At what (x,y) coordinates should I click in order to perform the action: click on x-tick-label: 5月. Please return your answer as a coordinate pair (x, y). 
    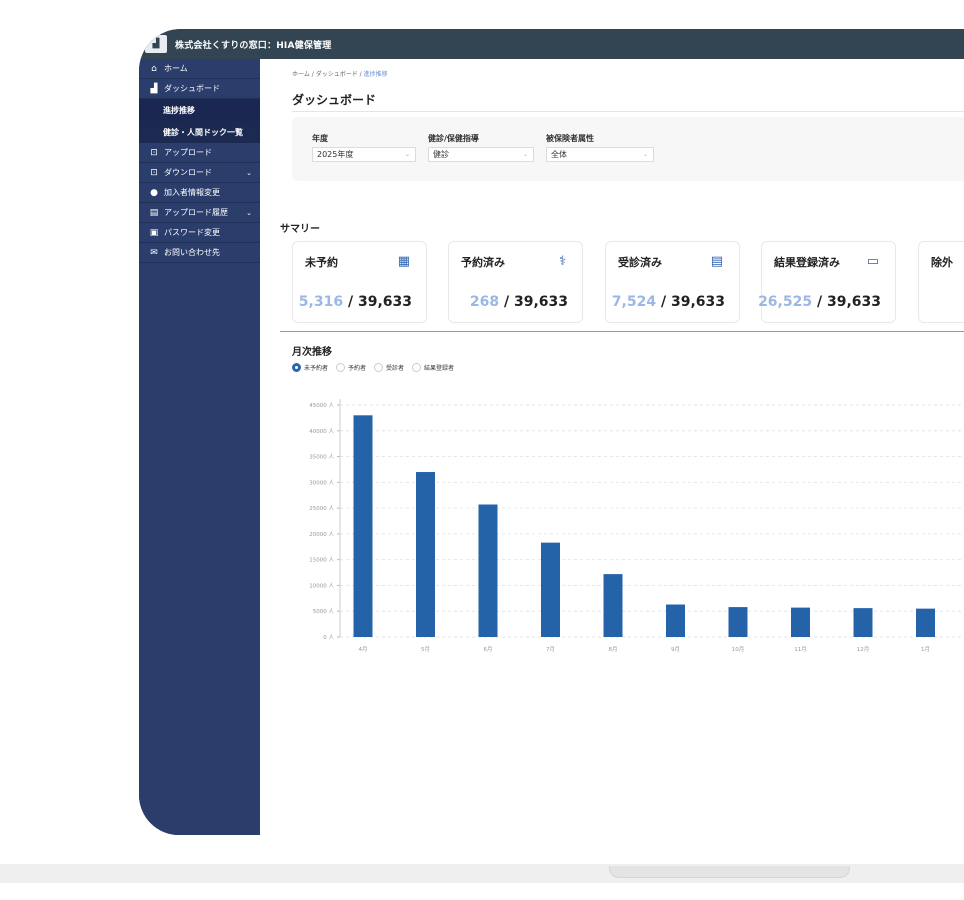
    Looking at the image, I should click on (425, 649).